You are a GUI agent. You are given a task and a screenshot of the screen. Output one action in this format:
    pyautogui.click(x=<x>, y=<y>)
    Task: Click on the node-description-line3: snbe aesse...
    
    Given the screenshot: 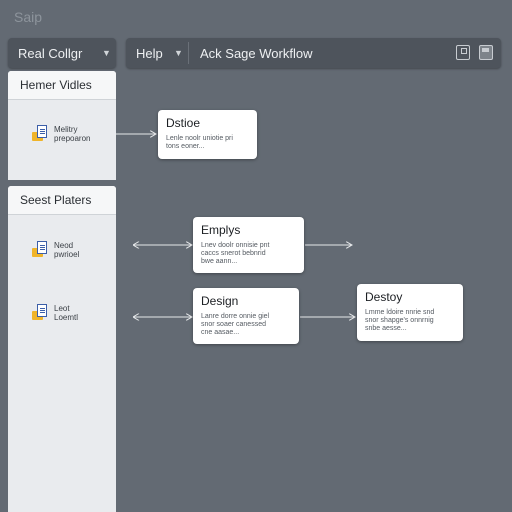 What is the action you would take?
    pyautogui.click(x=386, y=328)
    